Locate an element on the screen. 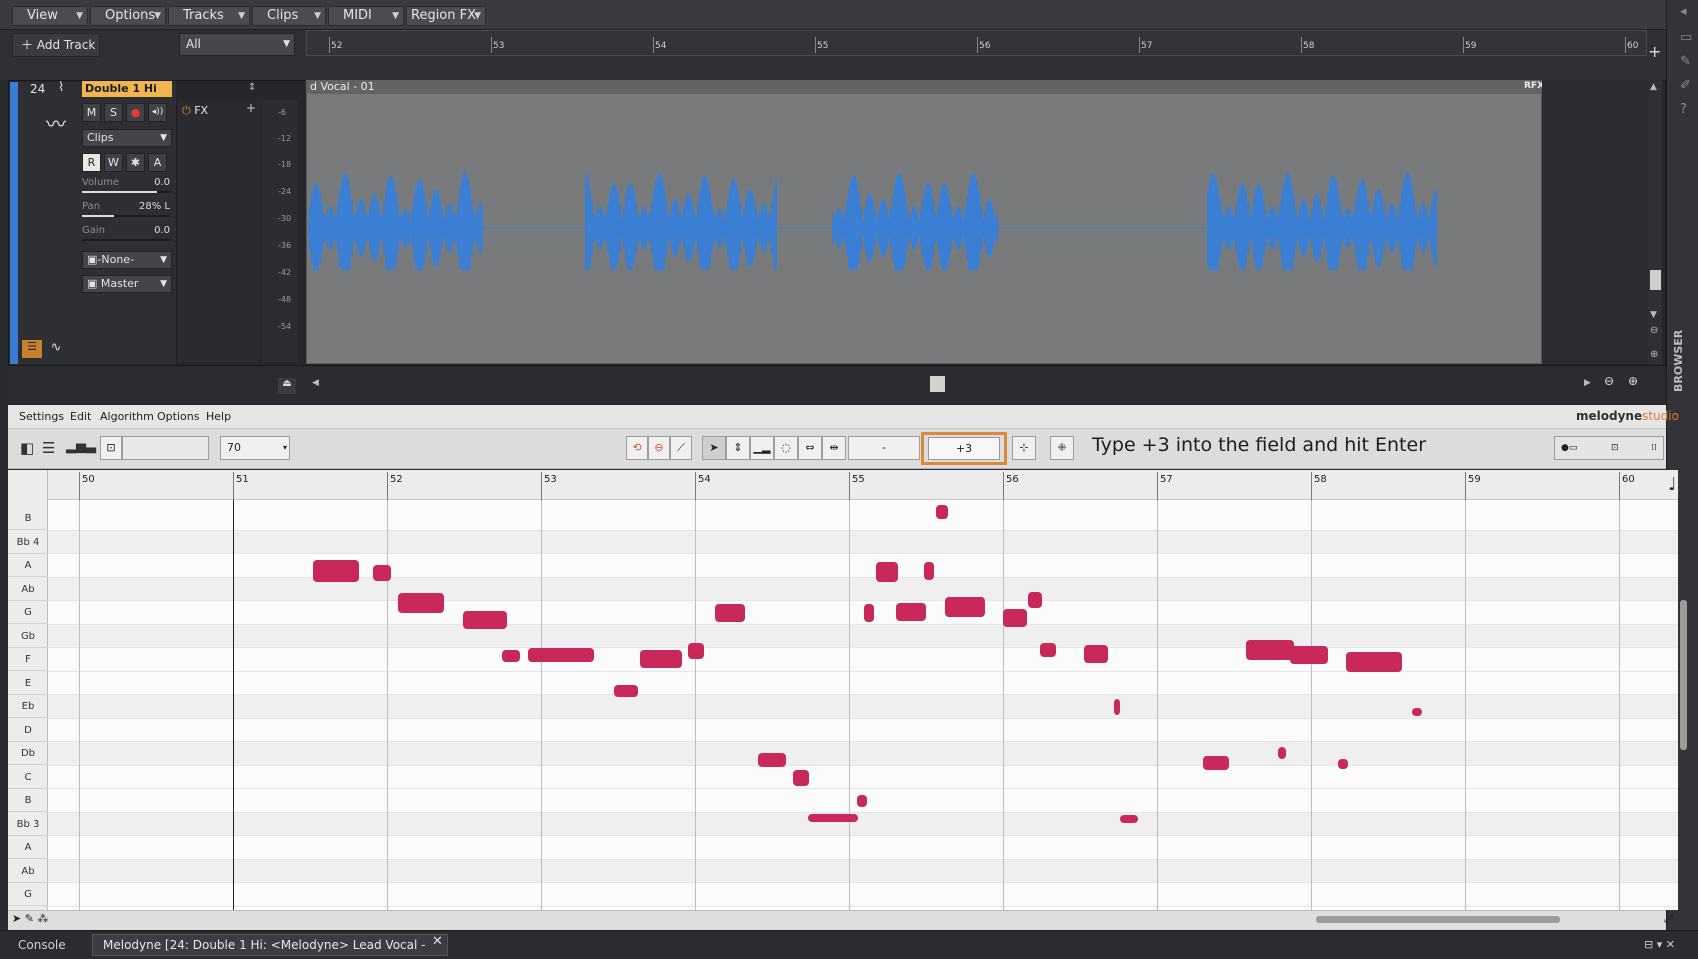  tab-console: Console is located at coordinates (49, 945).